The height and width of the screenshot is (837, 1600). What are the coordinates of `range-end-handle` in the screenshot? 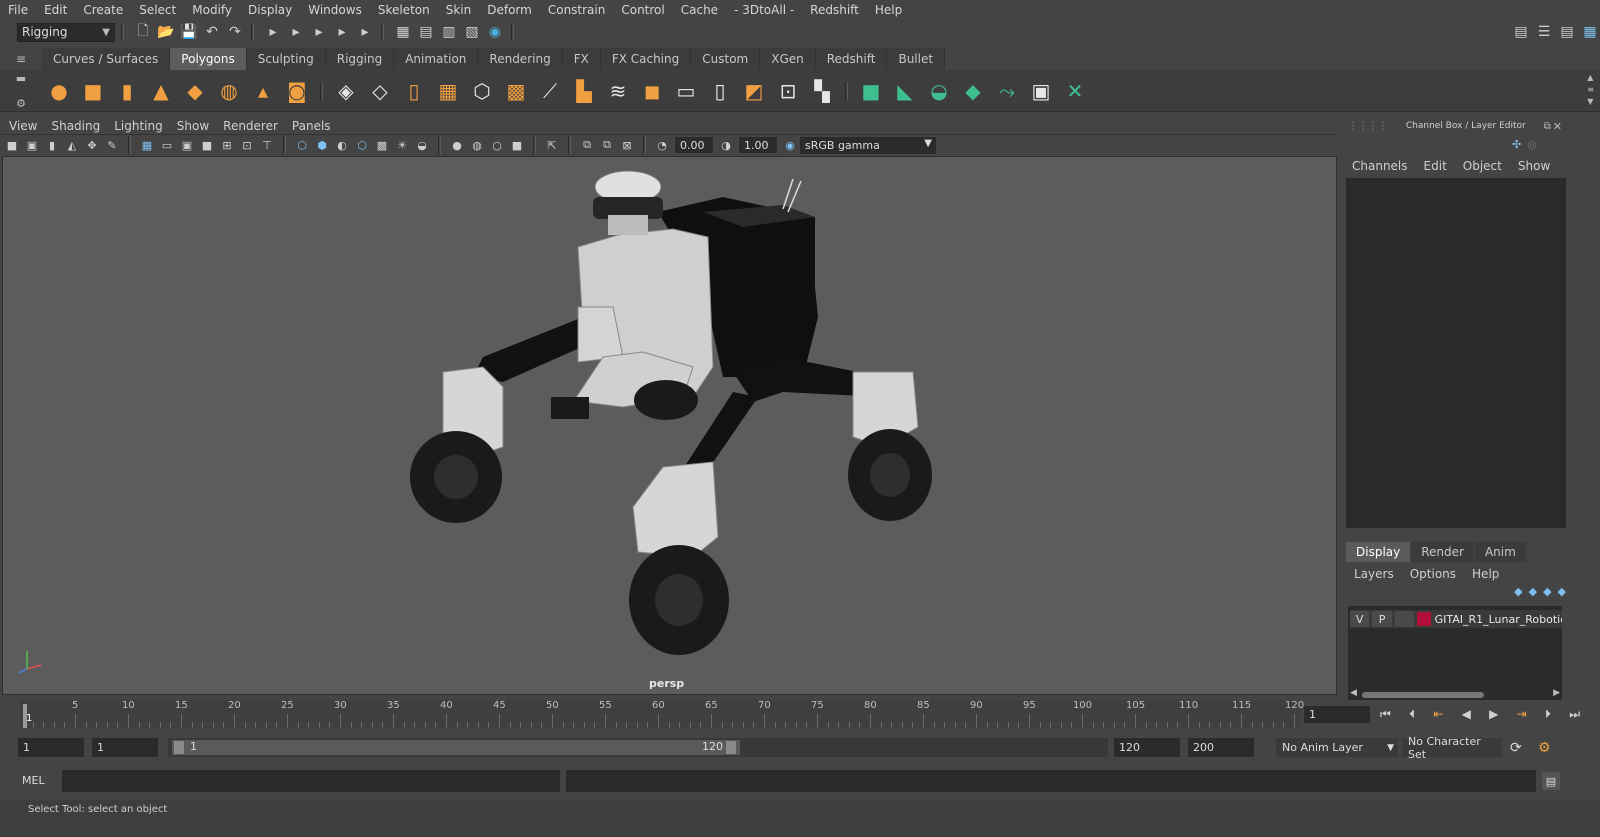 It's located at (731, 747).